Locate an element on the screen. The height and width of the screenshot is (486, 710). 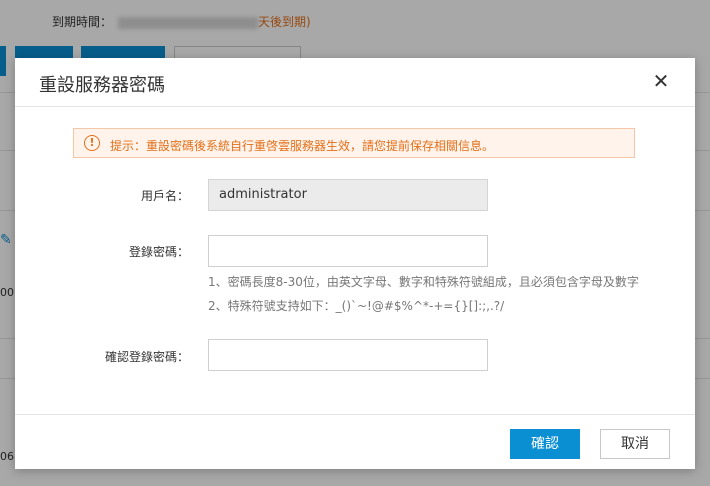
username-label: 用戶名： is located at coordinates (164, 196).